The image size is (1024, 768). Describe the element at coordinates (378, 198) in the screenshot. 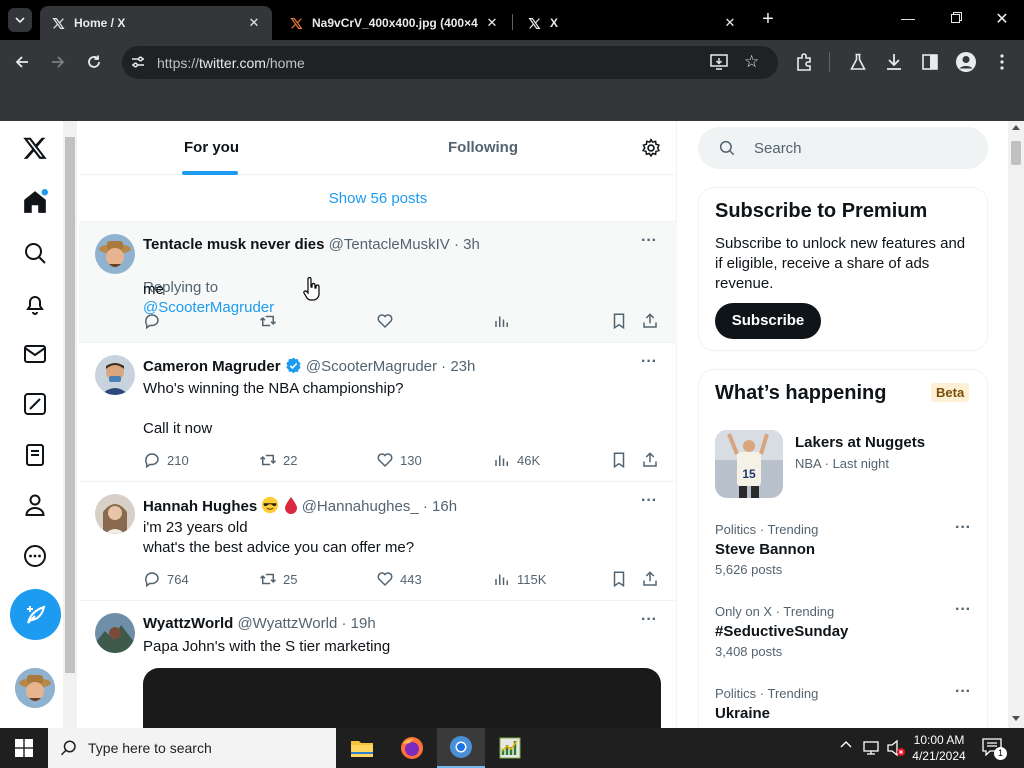

I see `show-new-posts-button: Show 56 posts` at that location.